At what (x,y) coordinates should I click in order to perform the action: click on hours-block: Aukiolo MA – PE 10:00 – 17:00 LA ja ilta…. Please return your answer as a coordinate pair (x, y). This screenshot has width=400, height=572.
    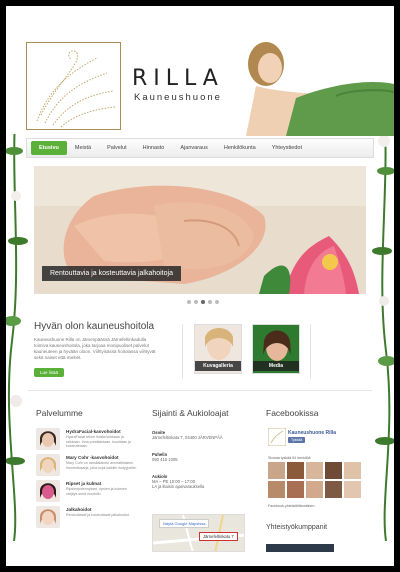
    Looking at the image, I should click on (178, 482).